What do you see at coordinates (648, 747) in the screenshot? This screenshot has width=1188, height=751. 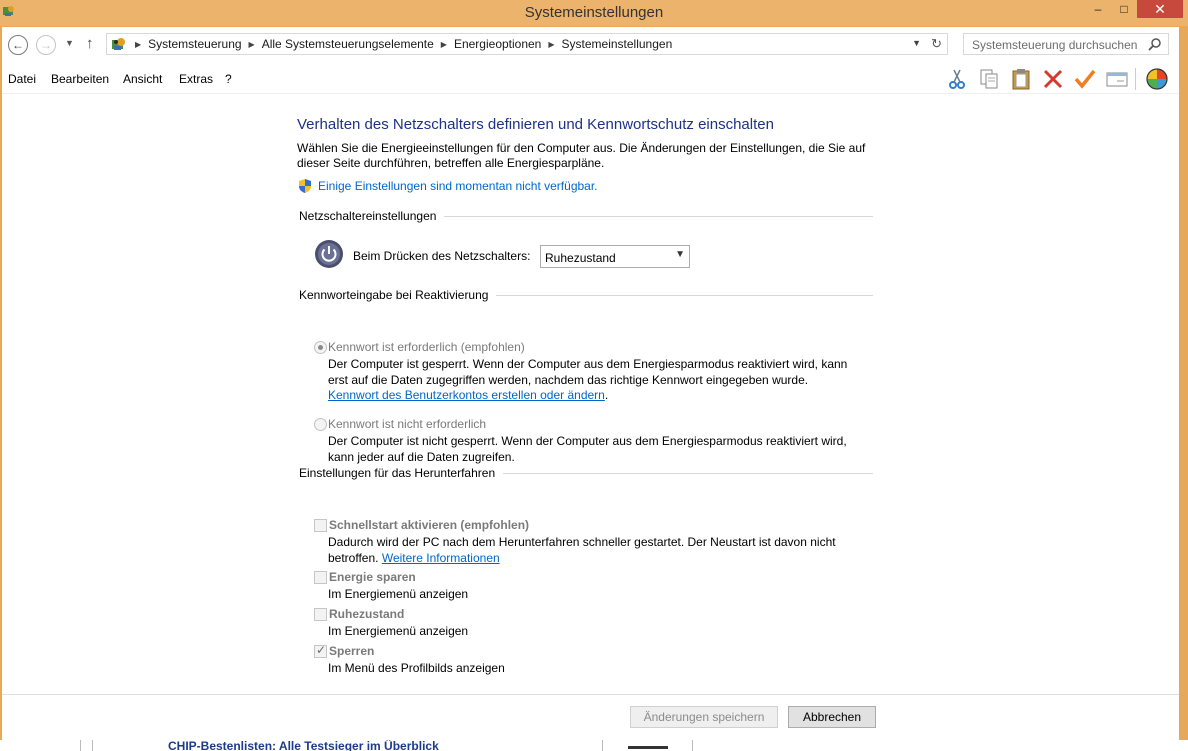 I see `background-element` at bounding box center [648, 747].